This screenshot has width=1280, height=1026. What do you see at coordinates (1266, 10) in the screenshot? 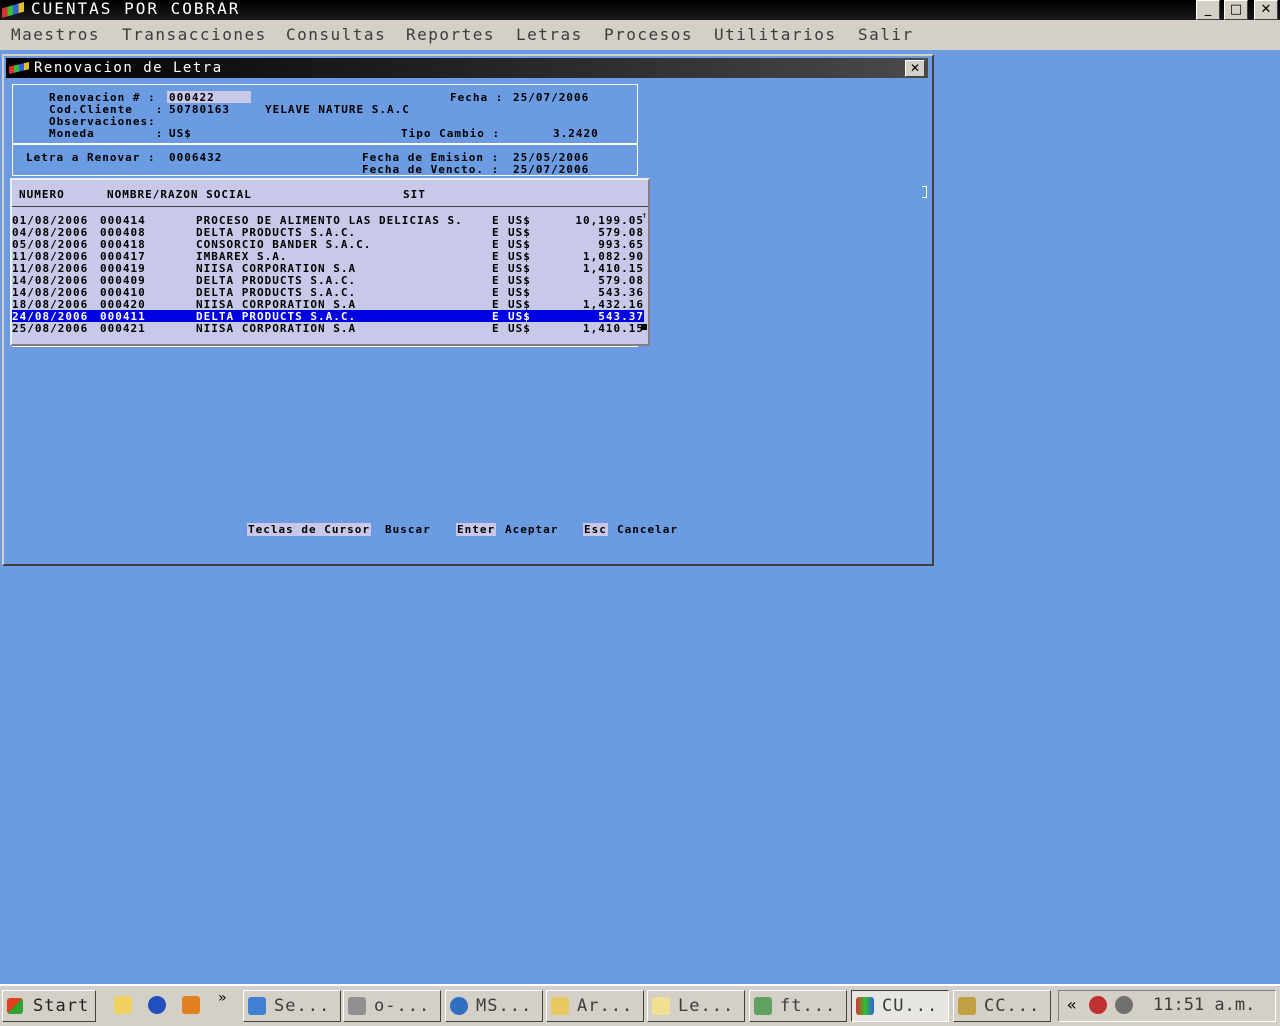
I see `close-app-button: ✕` at bounding box center [1266, 10].